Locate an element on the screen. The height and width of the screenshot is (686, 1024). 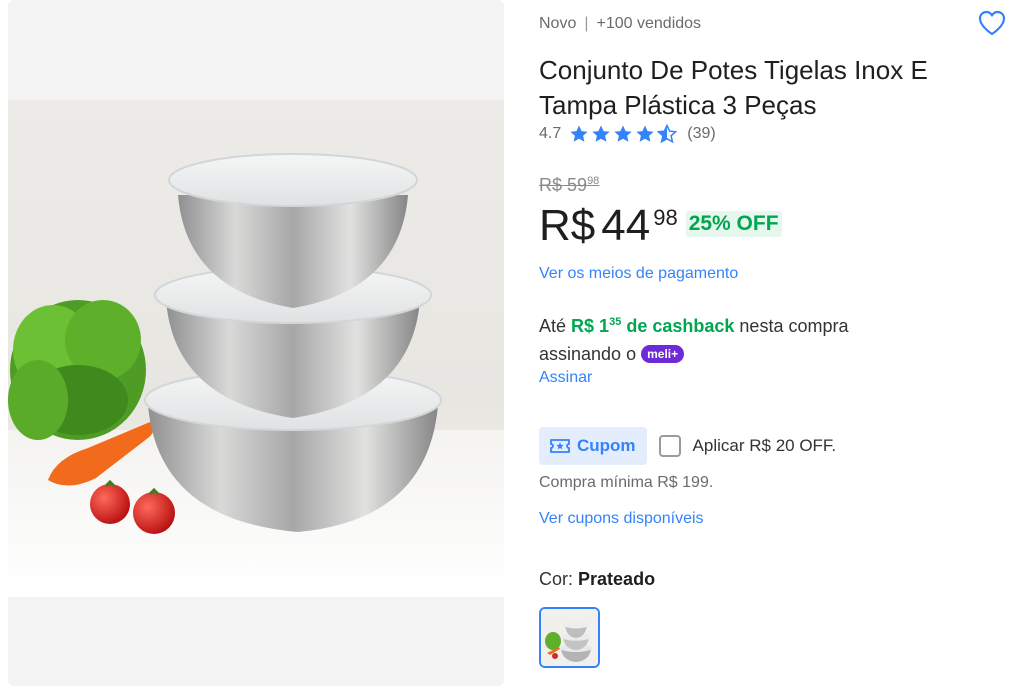
cashback-amount-cents: 35 is located at coordinates (615, 322).